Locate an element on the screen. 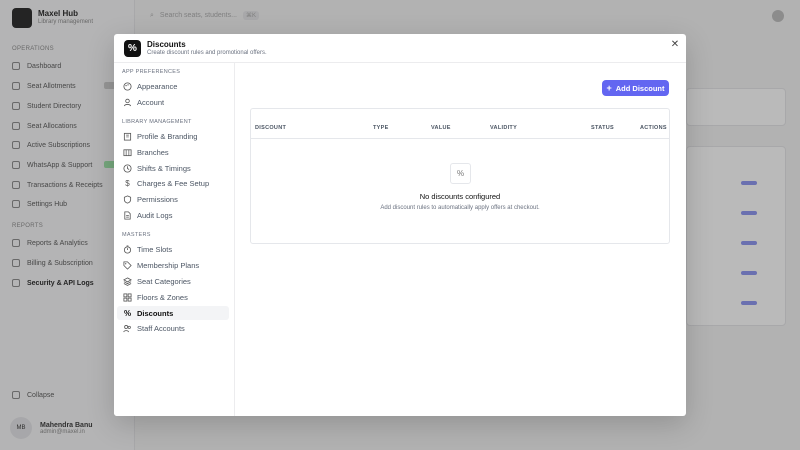 This screenshot has height=450, width=800. nav-item-membership-plans: Membership Plans is located at coordinates (173, 265).